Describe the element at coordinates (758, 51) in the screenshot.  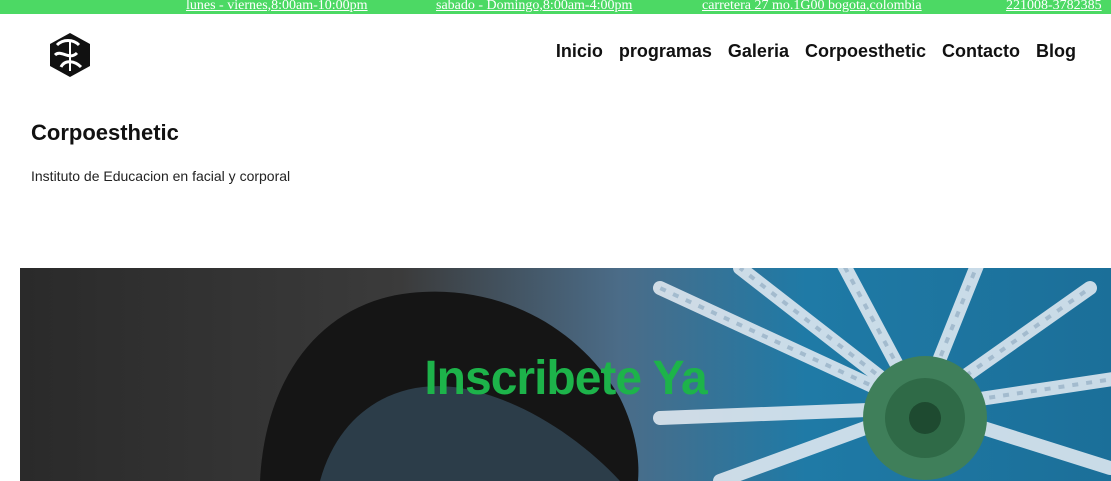
I see `nav-item-galeria: Galeria` at that location.